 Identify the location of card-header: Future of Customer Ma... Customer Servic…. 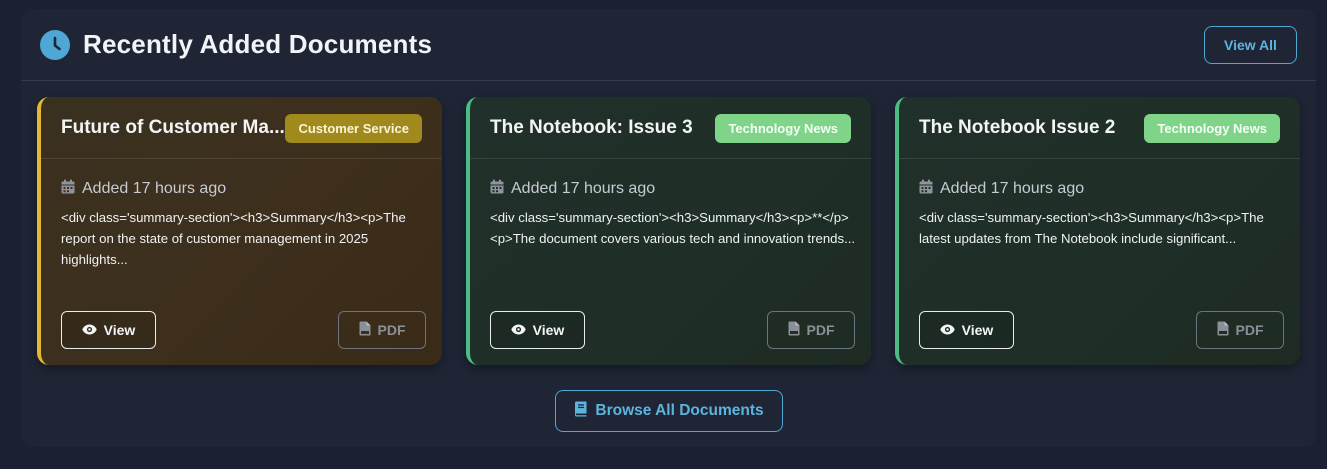
(241, 128).